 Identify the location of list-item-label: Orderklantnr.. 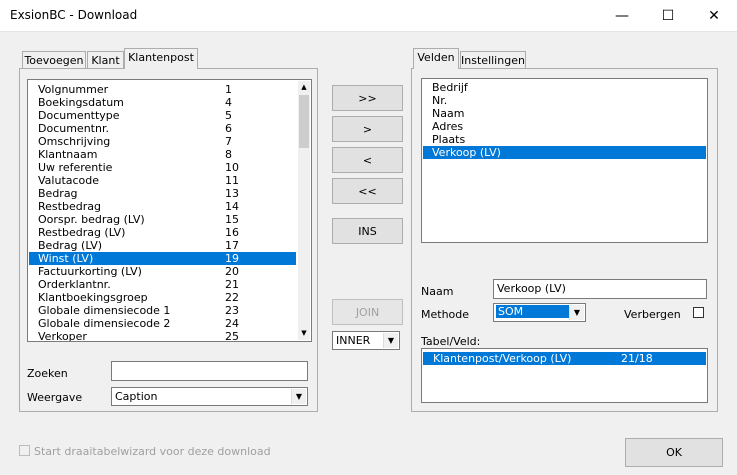
(74, 284).